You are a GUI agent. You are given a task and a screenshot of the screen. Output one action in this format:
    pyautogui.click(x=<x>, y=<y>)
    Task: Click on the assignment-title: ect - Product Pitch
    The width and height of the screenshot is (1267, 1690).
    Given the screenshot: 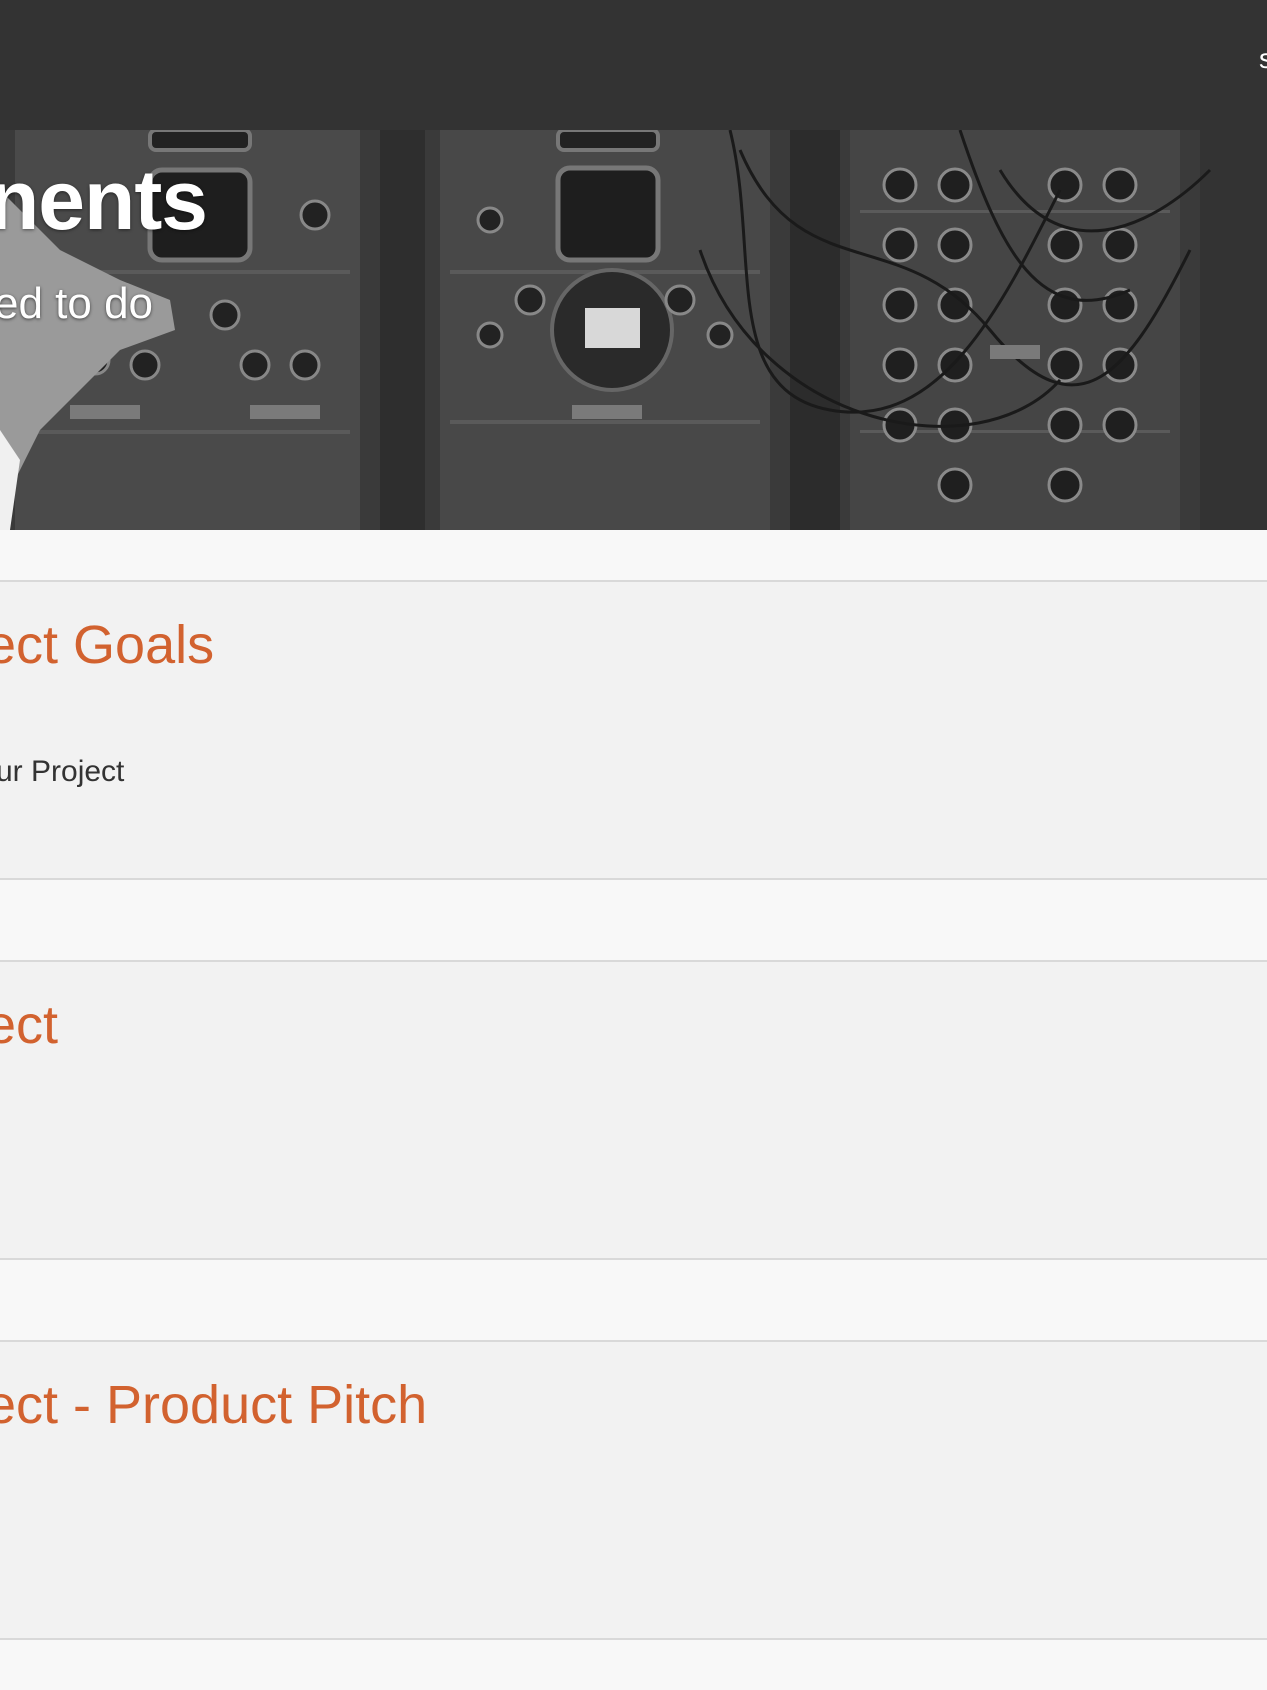 What is the action you would take?
    pyautogui.click(x=213, y=1405)
    